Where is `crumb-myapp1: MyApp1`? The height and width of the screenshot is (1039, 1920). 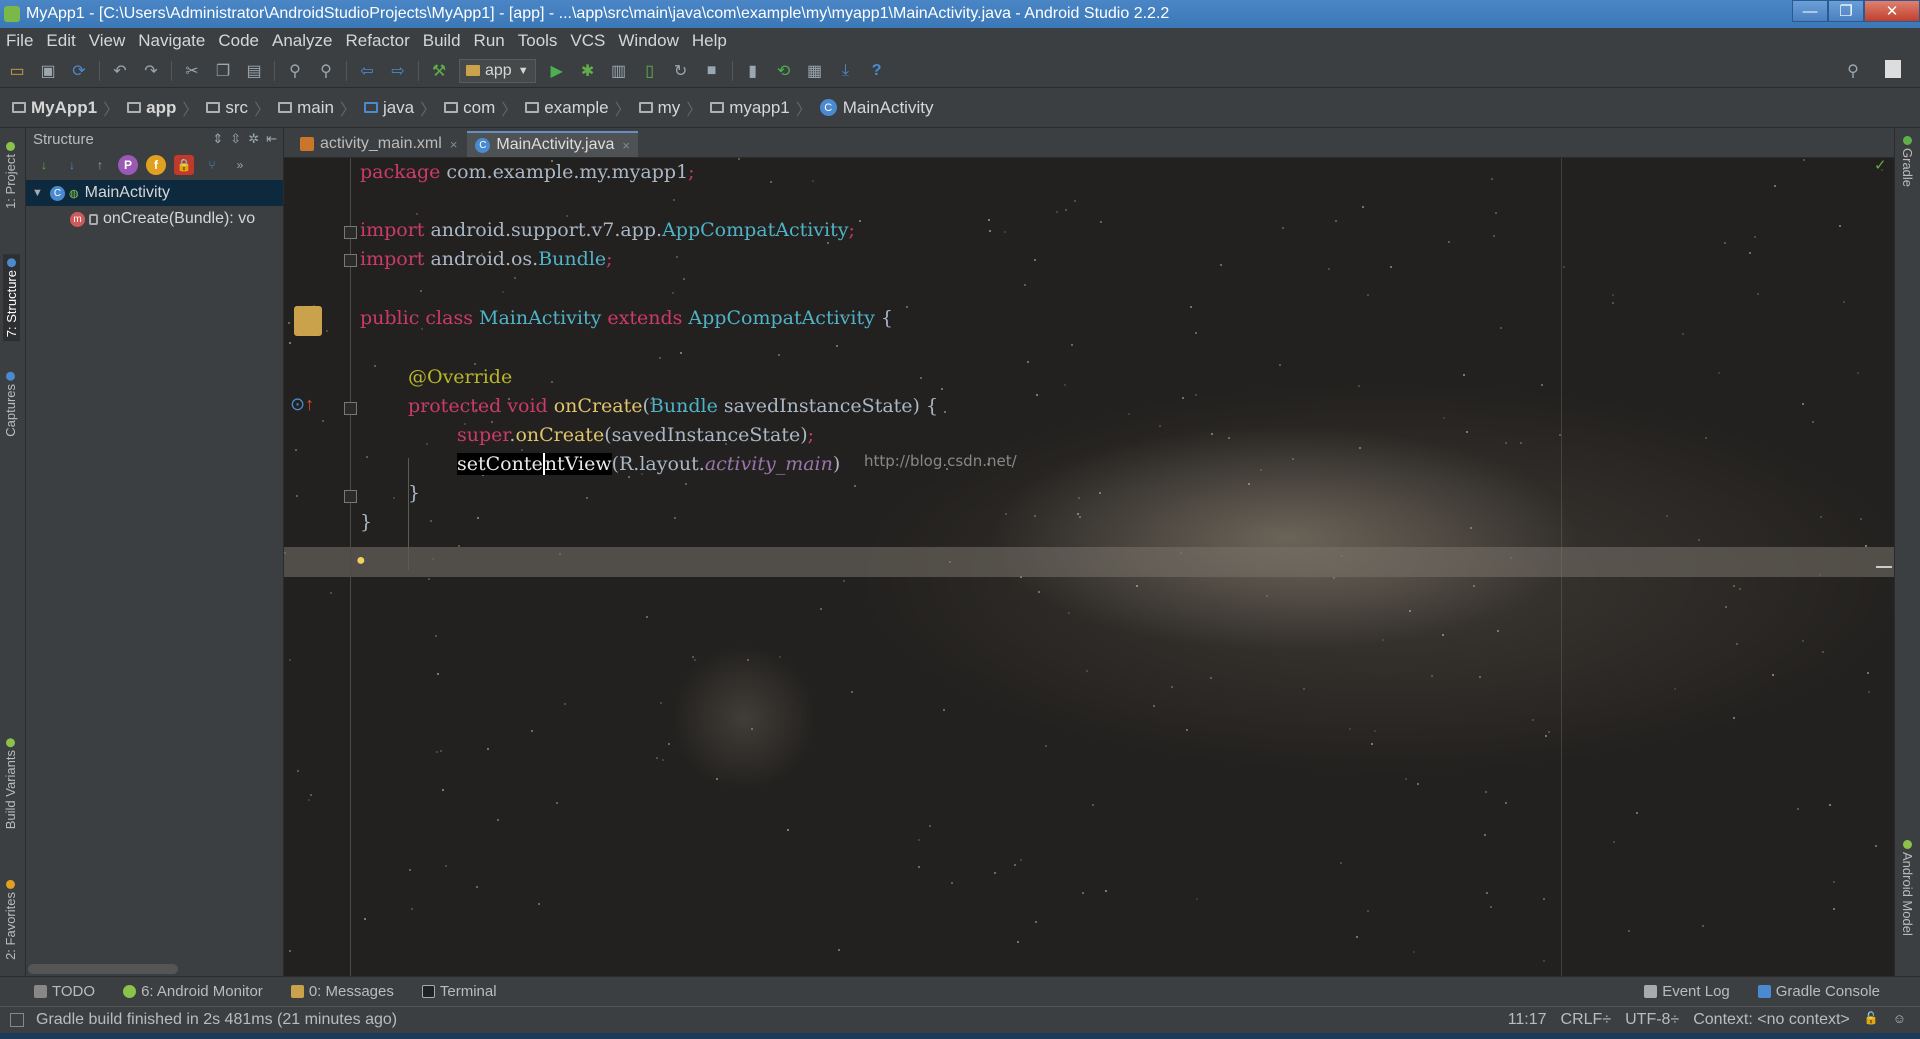 crumb-myapp1: MyApp1 is located at coordinates (54, 108).